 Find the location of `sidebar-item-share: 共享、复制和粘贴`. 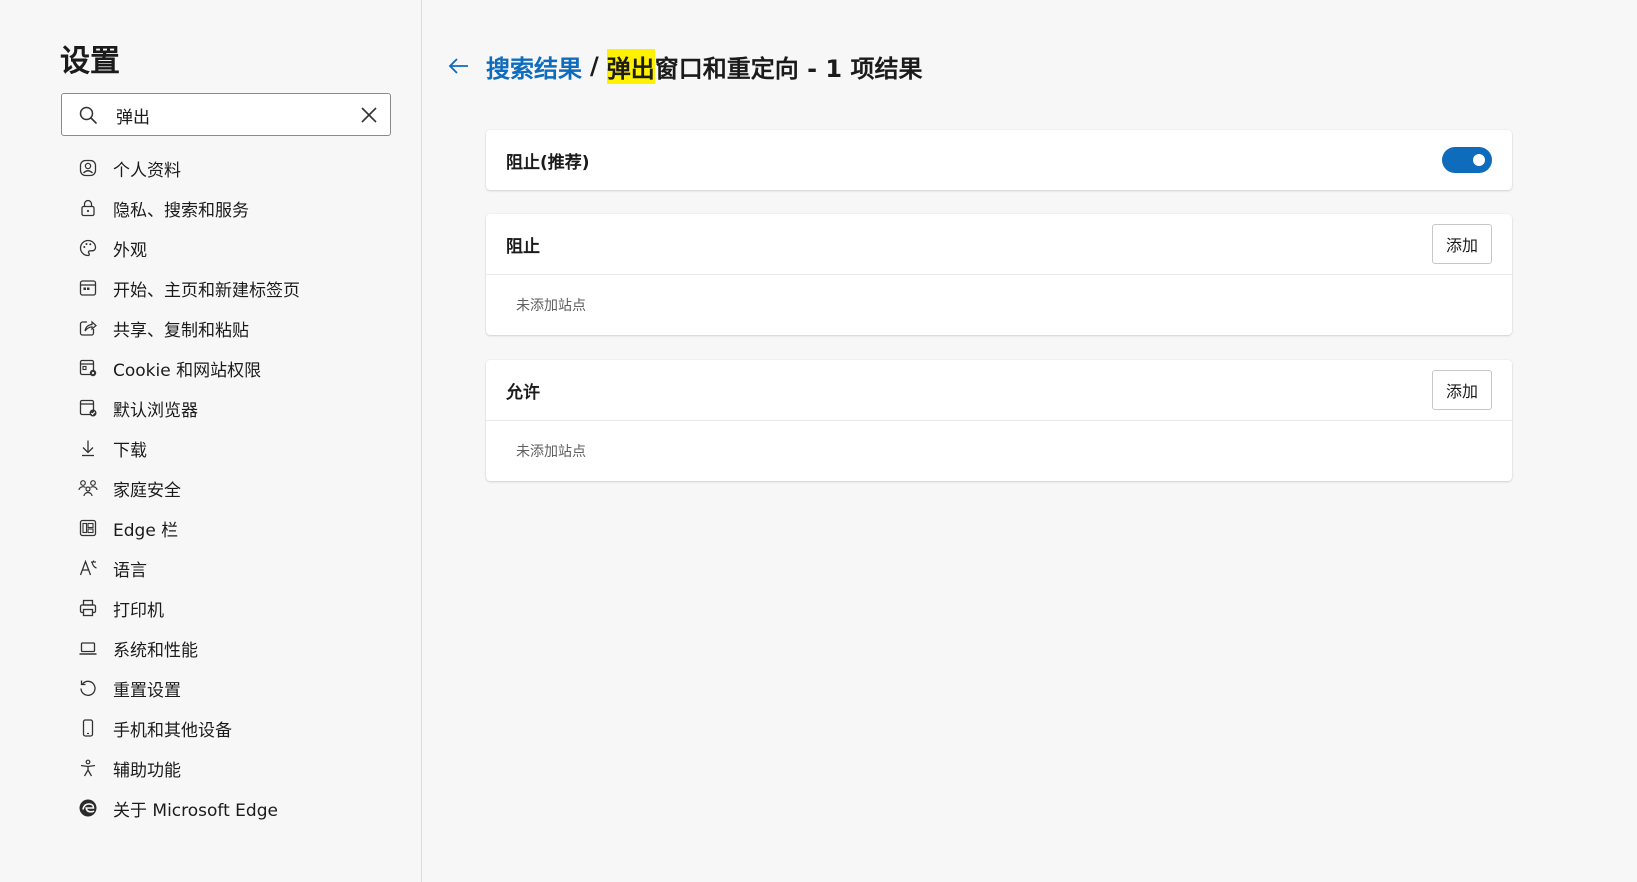

sidebar-item-share: 共享、复制和粘贴 is located at coordinates (230, 328).